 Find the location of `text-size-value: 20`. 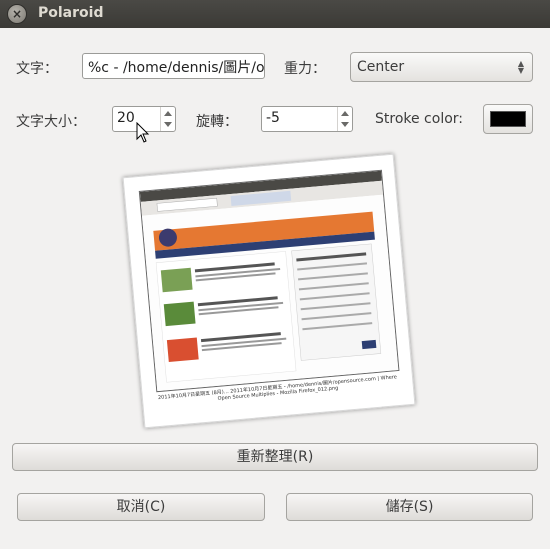

text-size-value: 20 is located at coordinates (126, 118).